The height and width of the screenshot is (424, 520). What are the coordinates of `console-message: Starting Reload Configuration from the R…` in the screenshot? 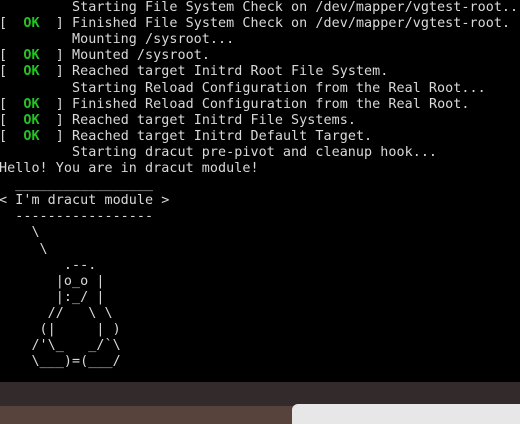 It's located at (243, 88).